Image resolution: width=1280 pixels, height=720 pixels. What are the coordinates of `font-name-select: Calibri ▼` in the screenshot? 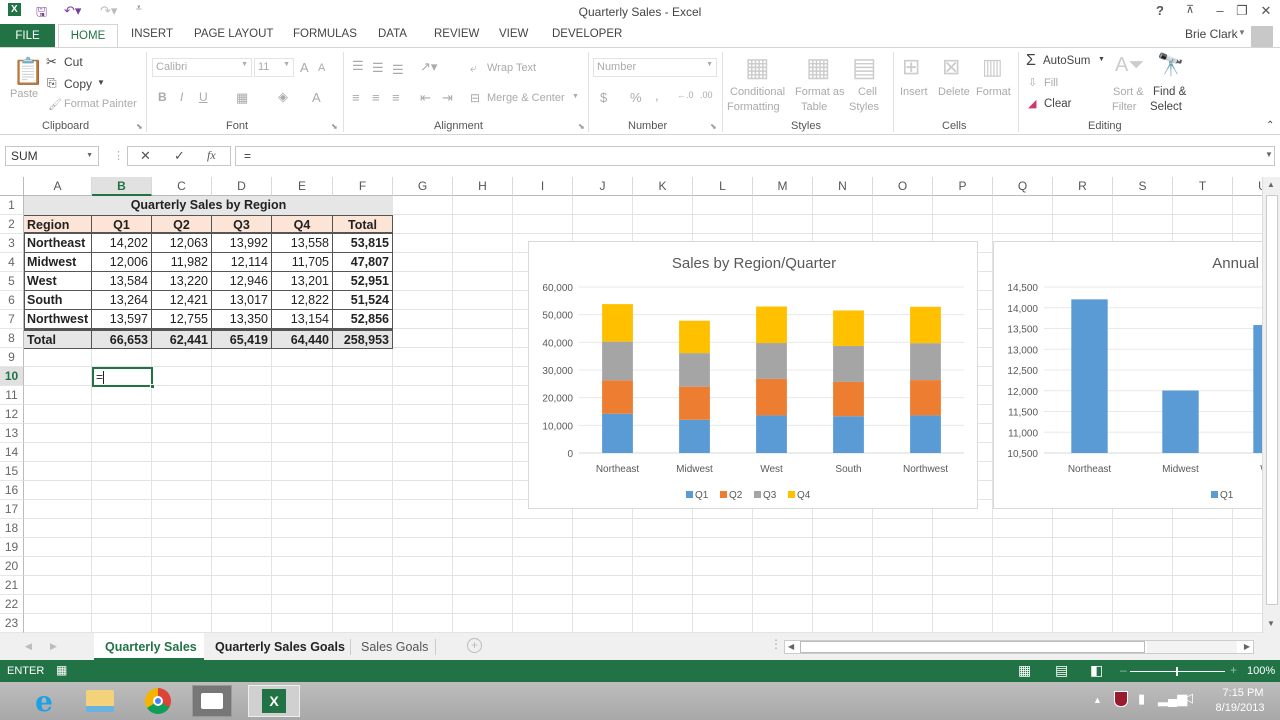 It's located at (202, 67).